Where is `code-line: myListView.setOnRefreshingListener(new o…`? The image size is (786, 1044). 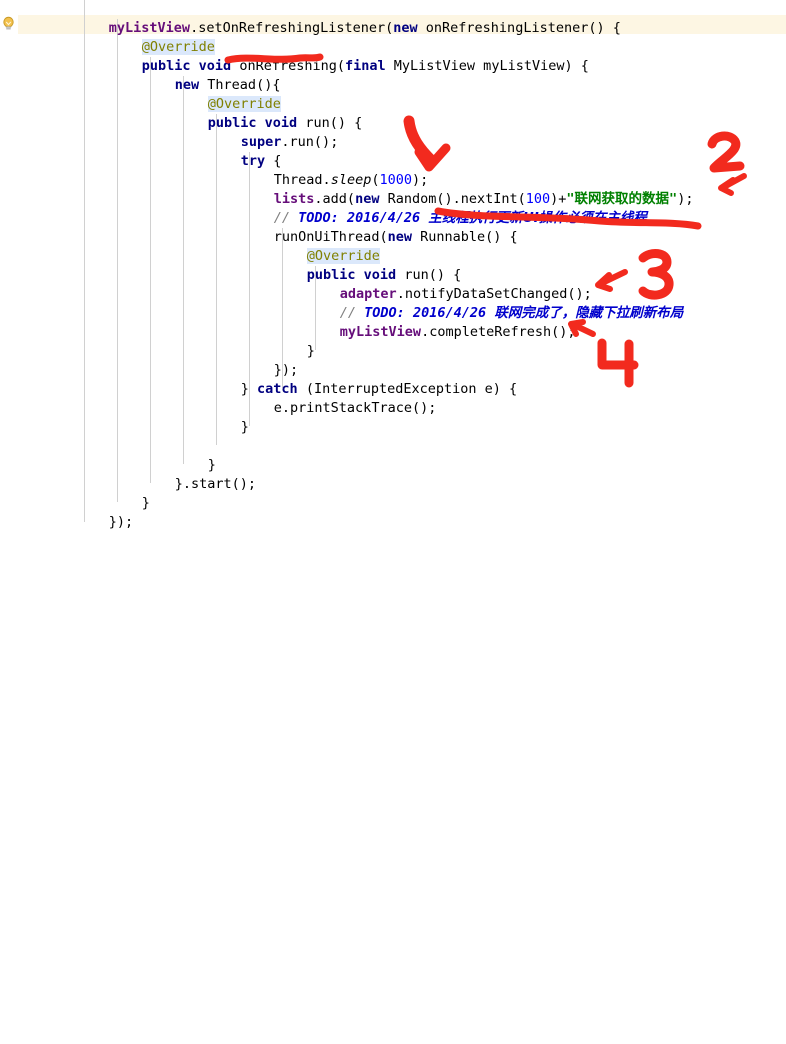
code-line: myListView.setOnRefreshingListener(new o… is located at coordinates (310, 18).